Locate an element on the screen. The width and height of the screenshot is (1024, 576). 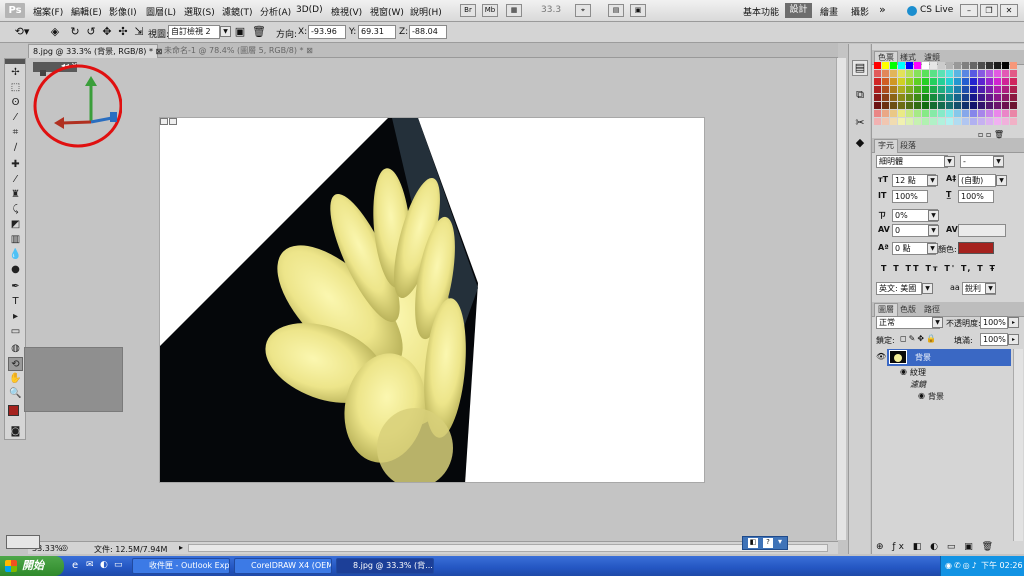
close-button: ✕ is located at coordinates (1009, 10).